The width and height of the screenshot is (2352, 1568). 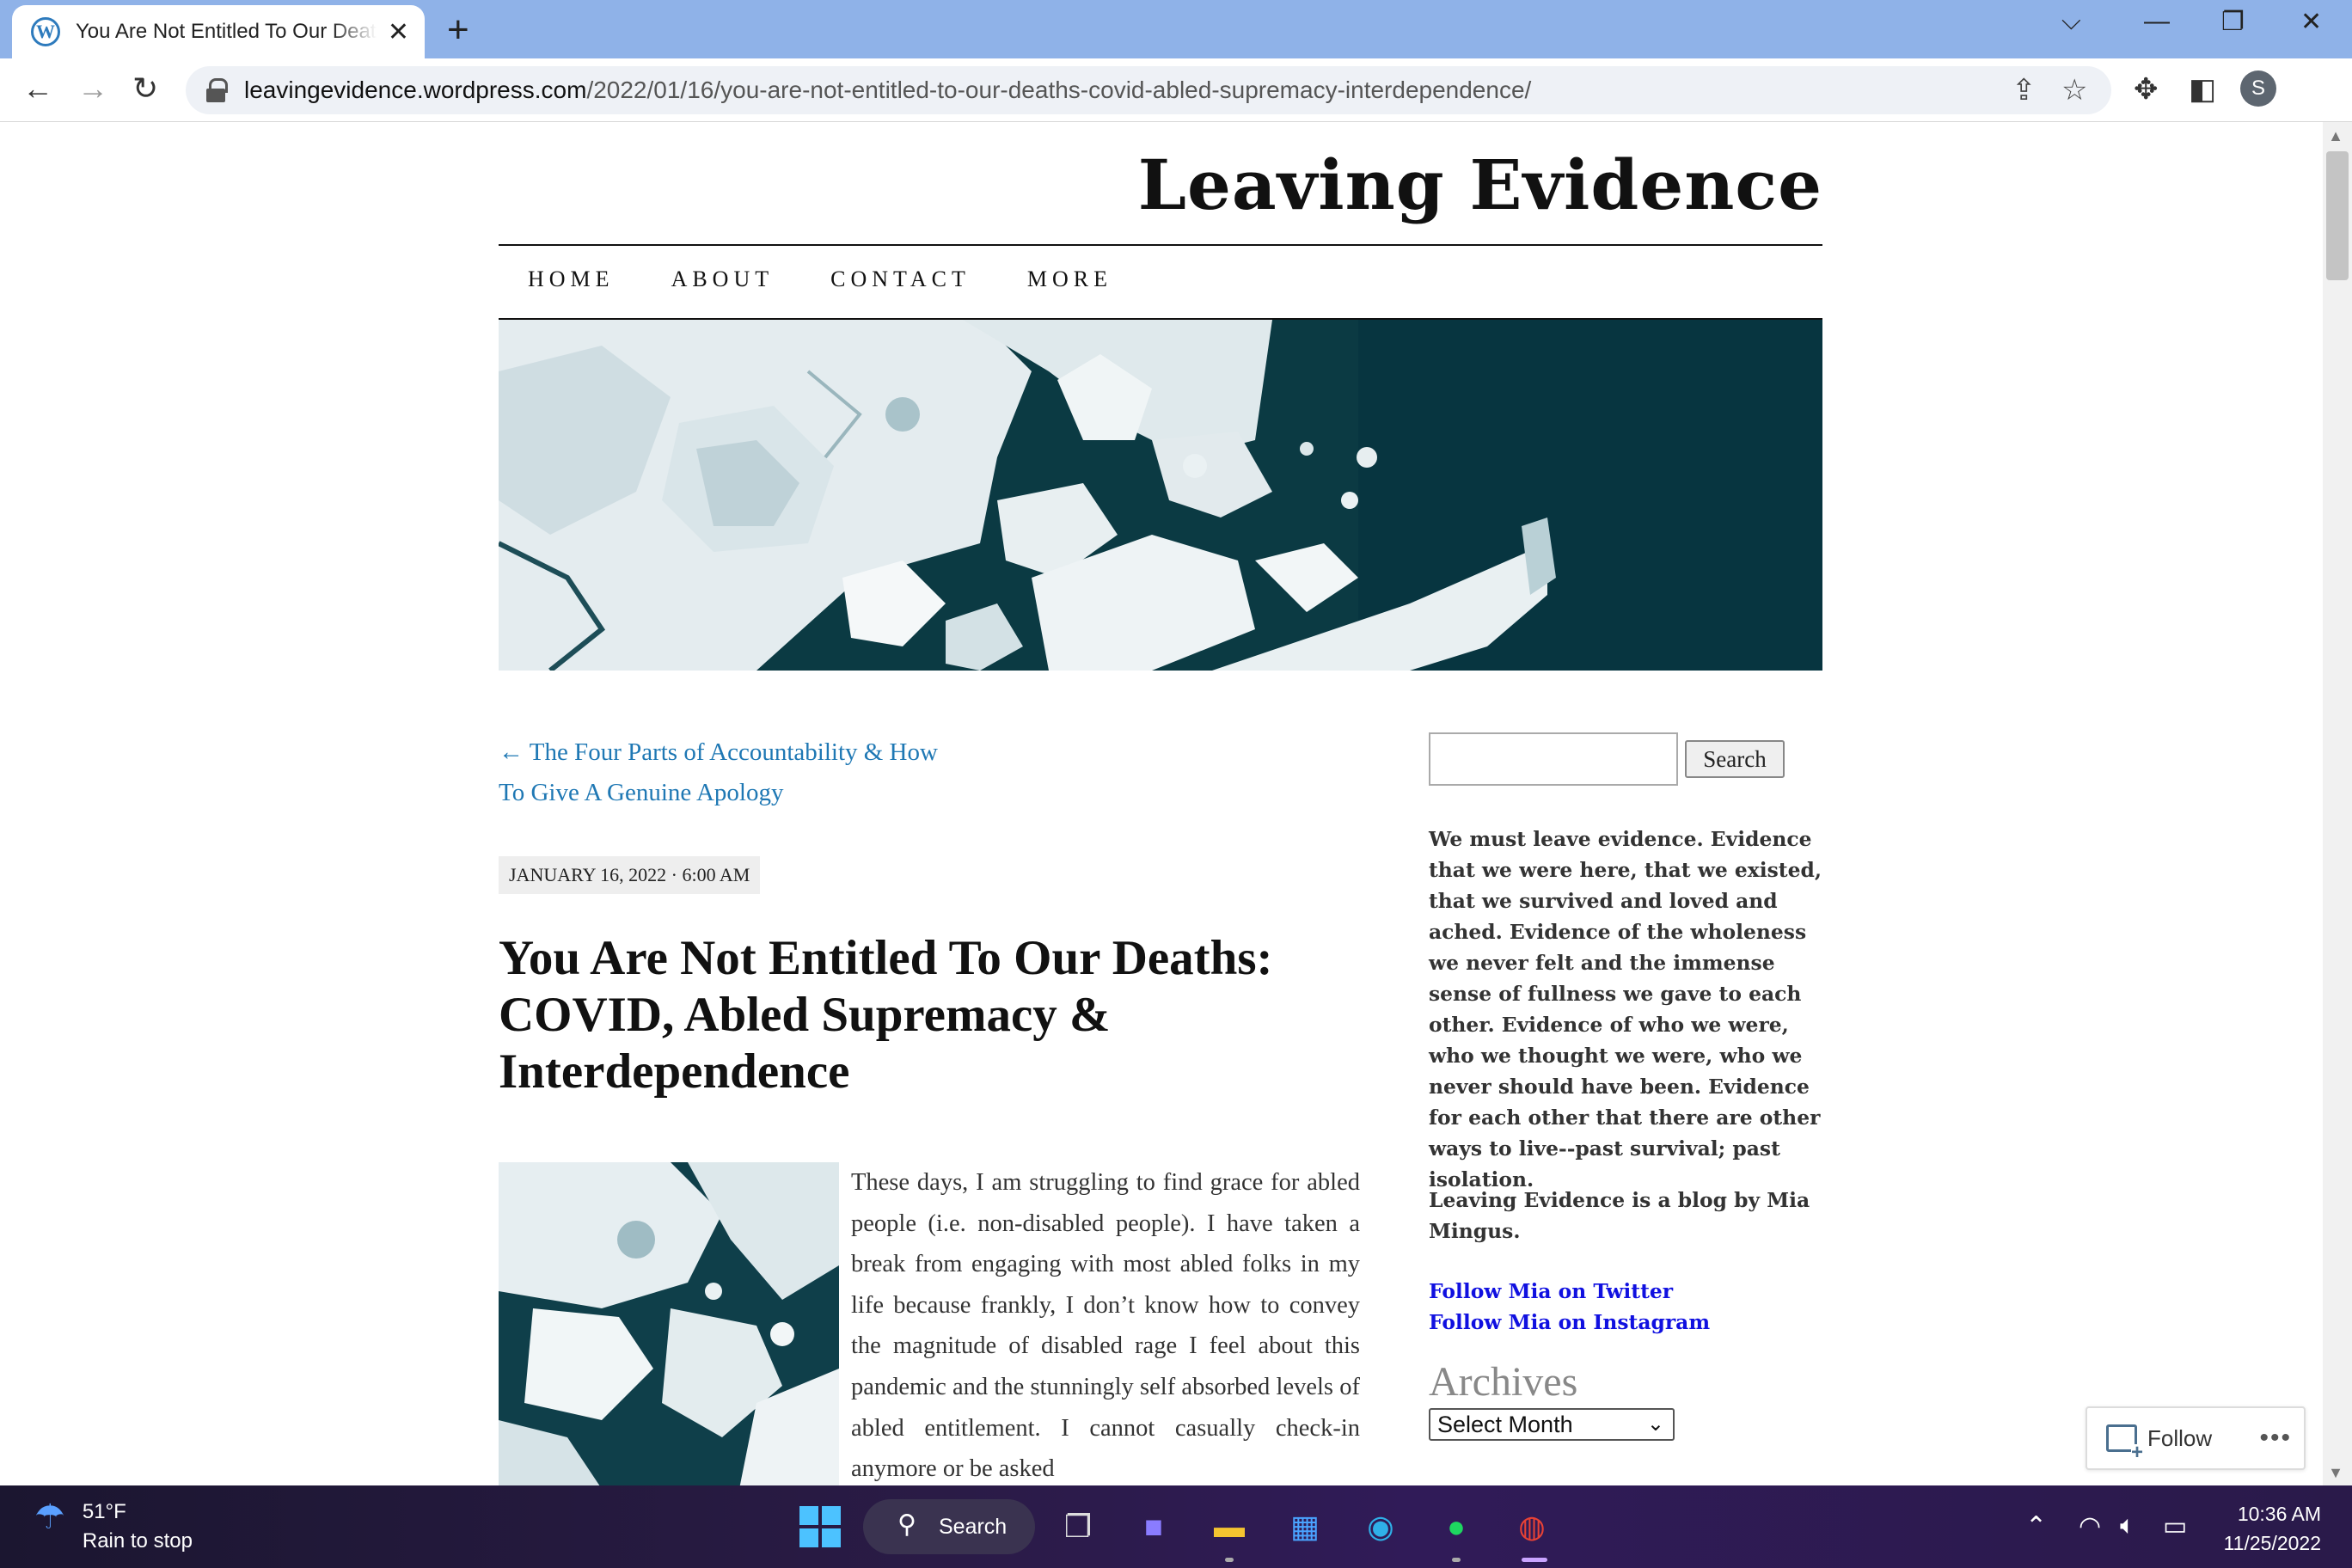 What do you see at coordinates (1569, 1322) in the screenshot?
I see `instagram-link: Follow Mia on Instagram` at bounding box center [1569, 1322].